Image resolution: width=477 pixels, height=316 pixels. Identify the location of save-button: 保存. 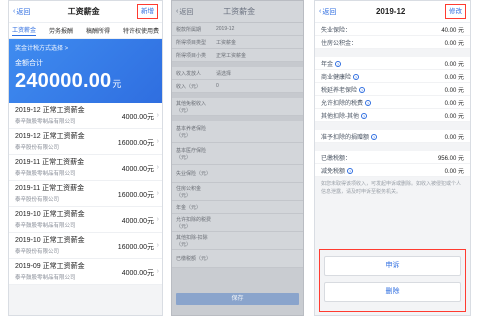
(237, 299).